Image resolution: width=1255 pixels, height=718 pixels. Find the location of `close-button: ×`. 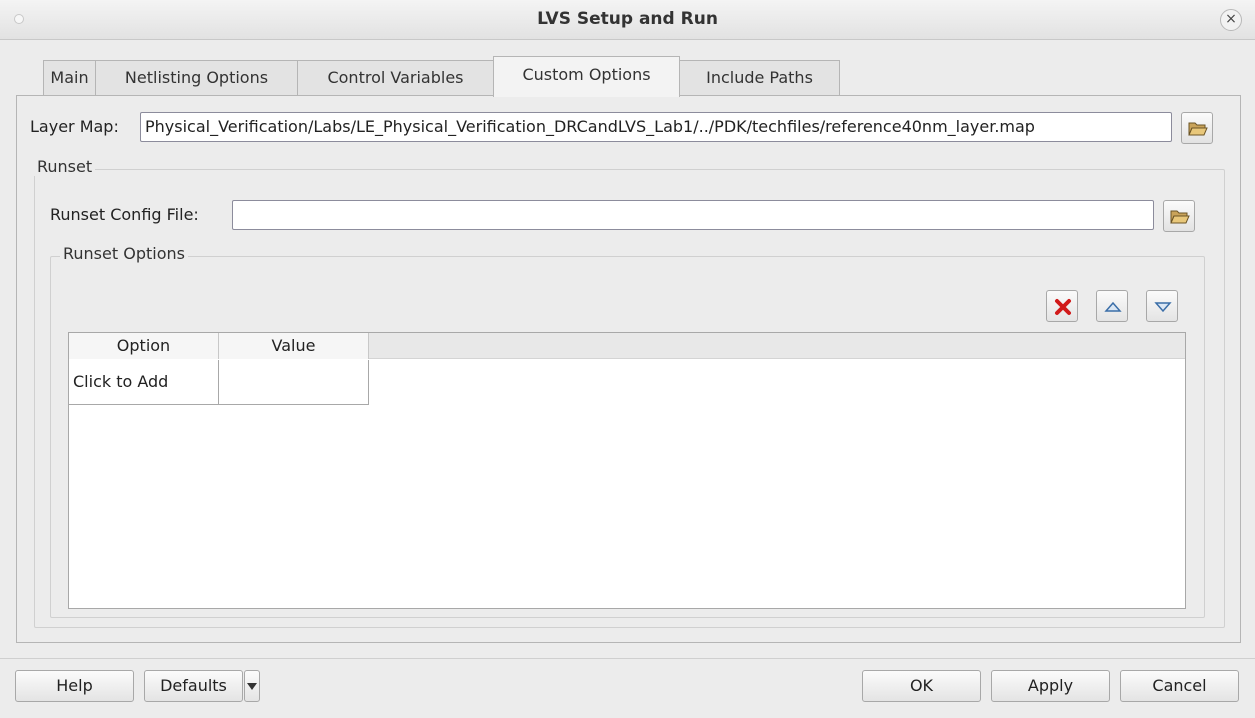

close-button: × is located at coordinates (1231, 20).